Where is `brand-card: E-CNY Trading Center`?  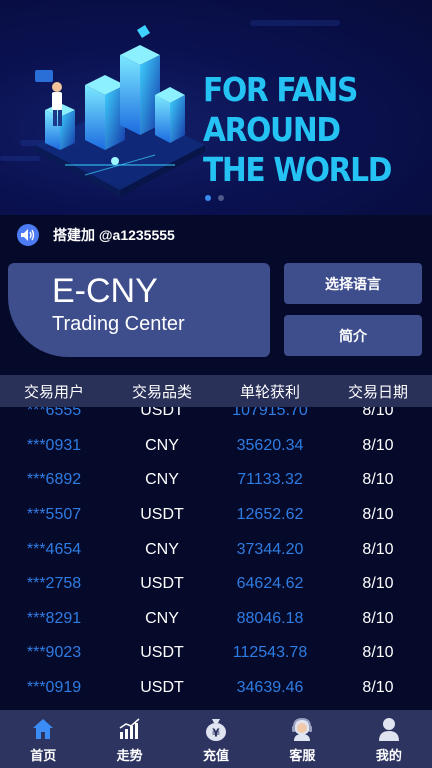 brand-card: E-CNY Trading Center is located at coordinates (139, 310).